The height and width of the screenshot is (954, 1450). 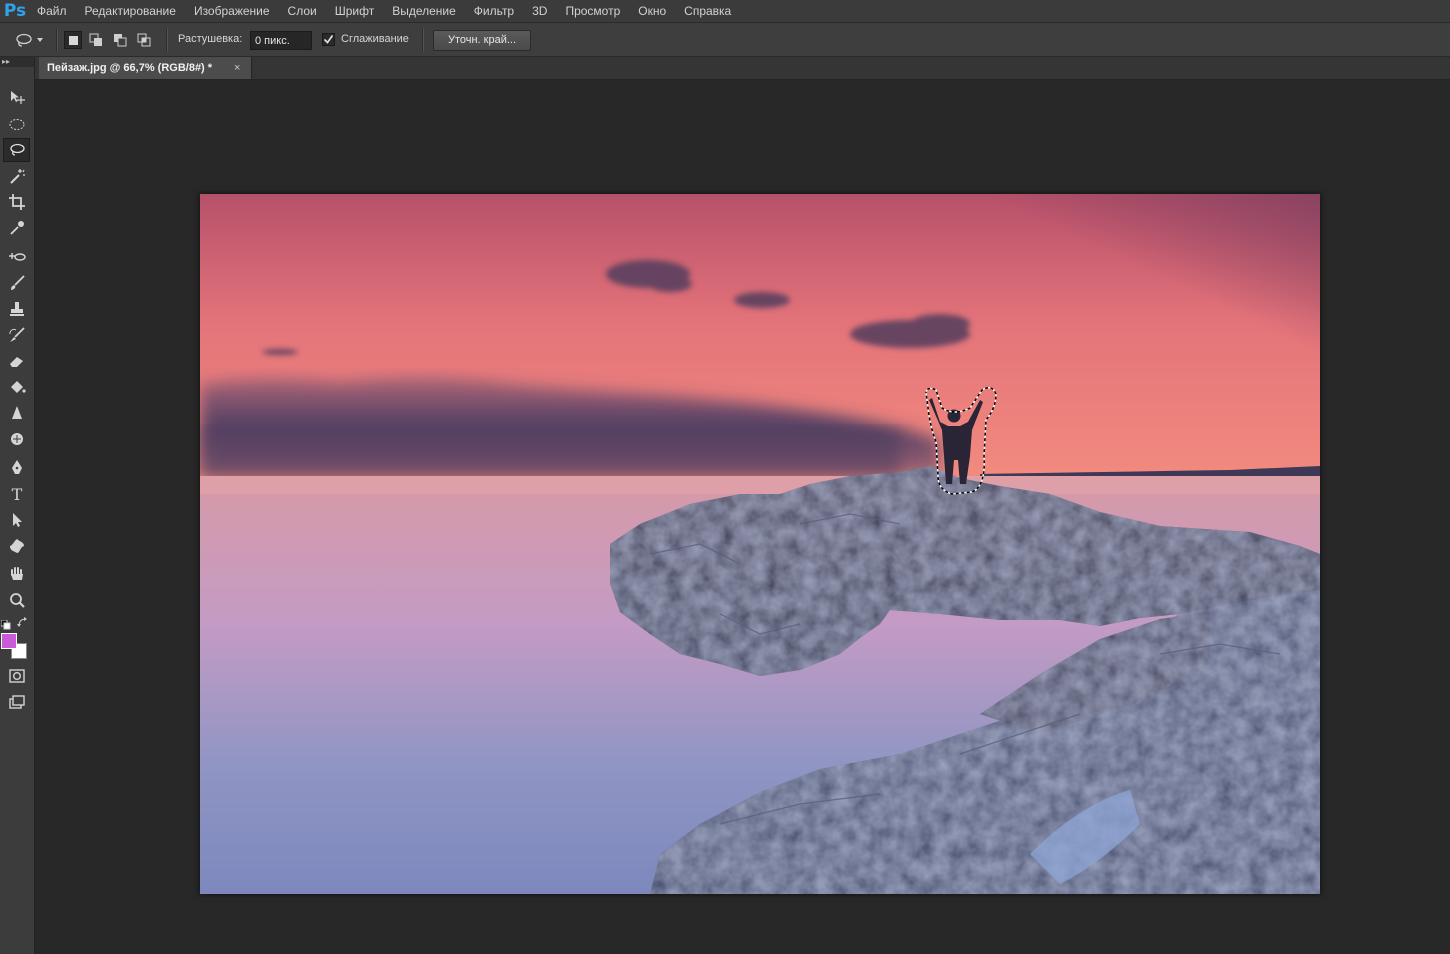 What do you see at coordinates (16, 150) in the screenshot?
I see `lasso-tool-icon` at bounding box center [16, 150].